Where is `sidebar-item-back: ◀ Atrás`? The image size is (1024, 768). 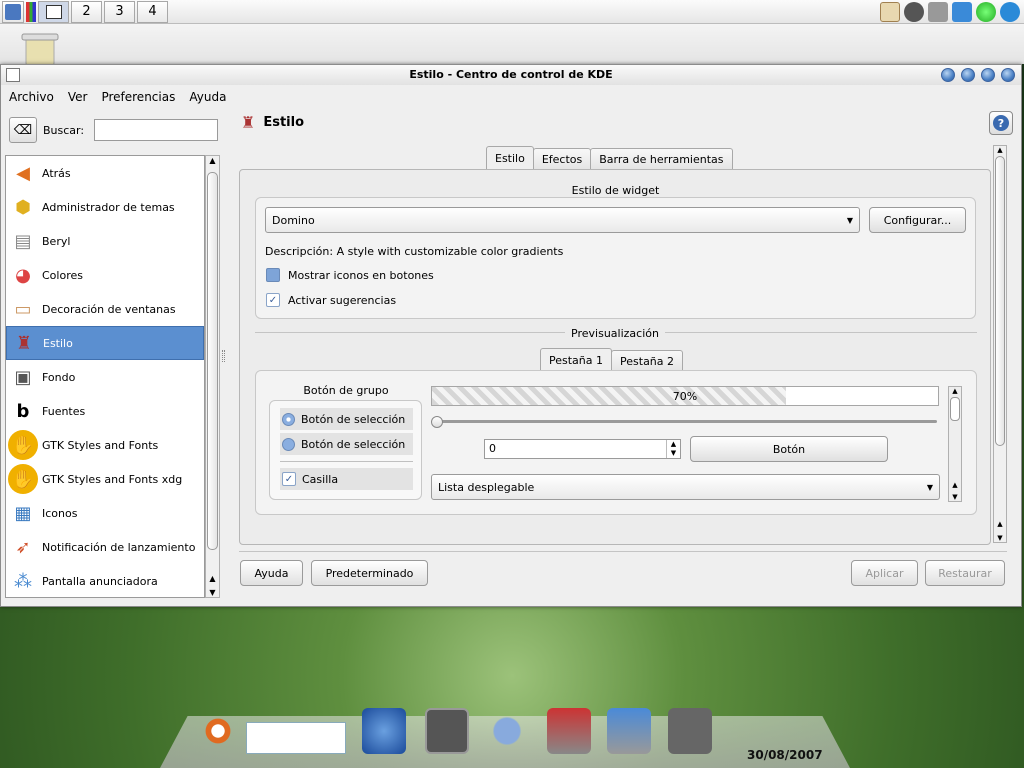
sidebar-item-back: ◀ Atrás is located at coordinates (105, 173).